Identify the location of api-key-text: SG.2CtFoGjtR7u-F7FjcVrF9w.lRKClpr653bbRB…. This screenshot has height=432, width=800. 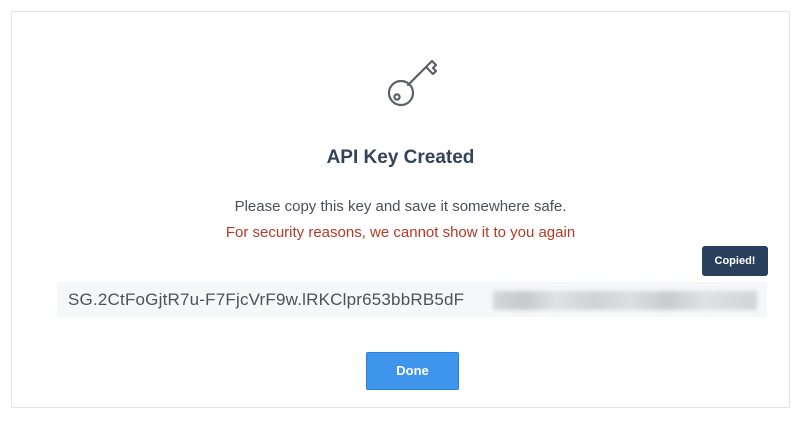
(266, 299).